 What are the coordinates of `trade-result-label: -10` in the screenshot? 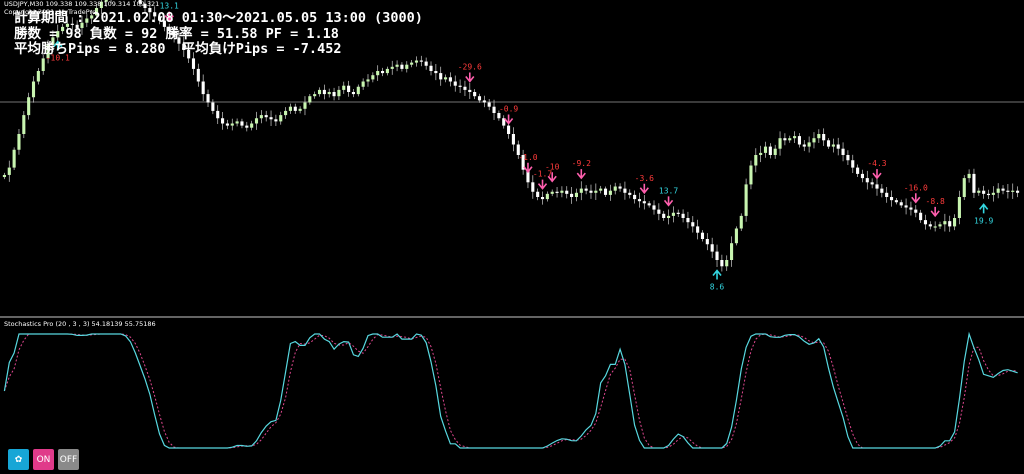 It's located at (552, 166).